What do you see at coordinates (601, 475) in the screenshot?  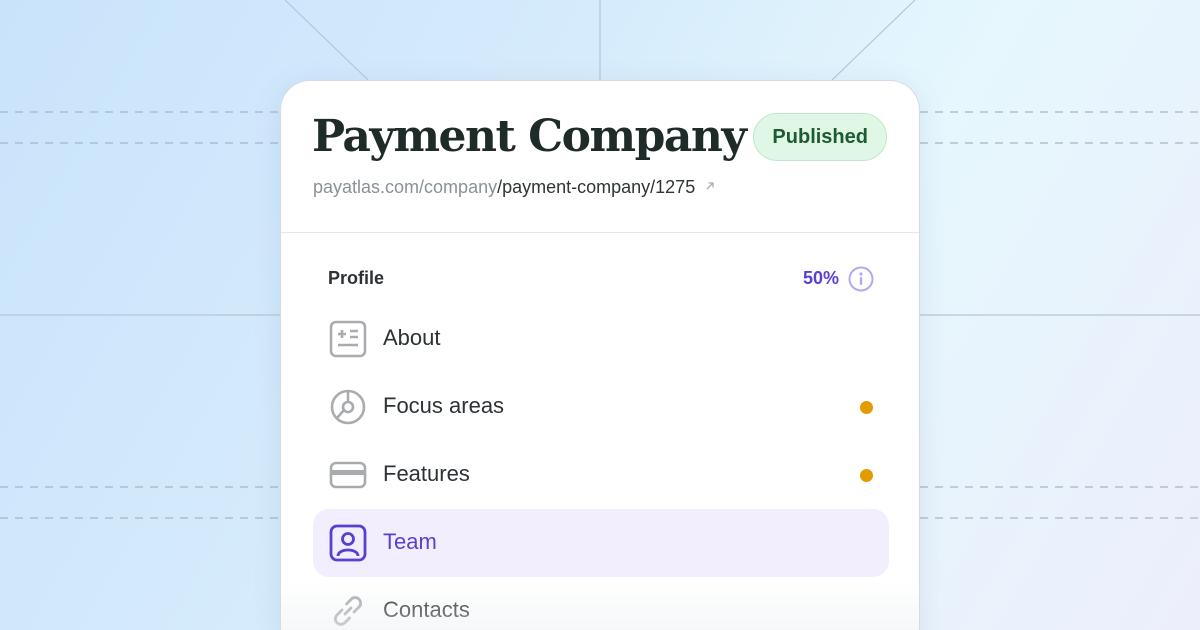 I see `nav-item-features: Features` at bounding box center [601, 475].